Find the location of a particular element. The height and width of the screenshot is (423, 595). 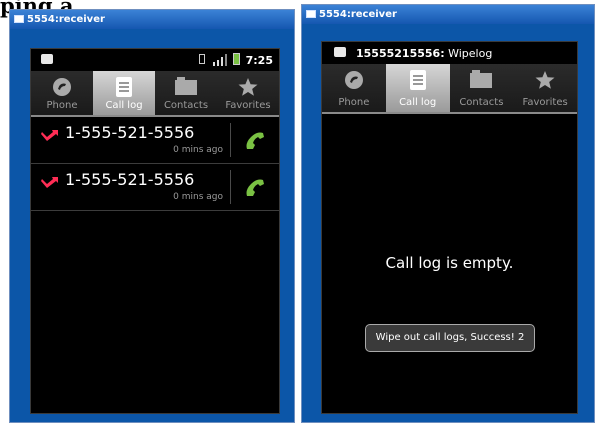

status-bar: 7:25 is located at coordinates (155, 60).